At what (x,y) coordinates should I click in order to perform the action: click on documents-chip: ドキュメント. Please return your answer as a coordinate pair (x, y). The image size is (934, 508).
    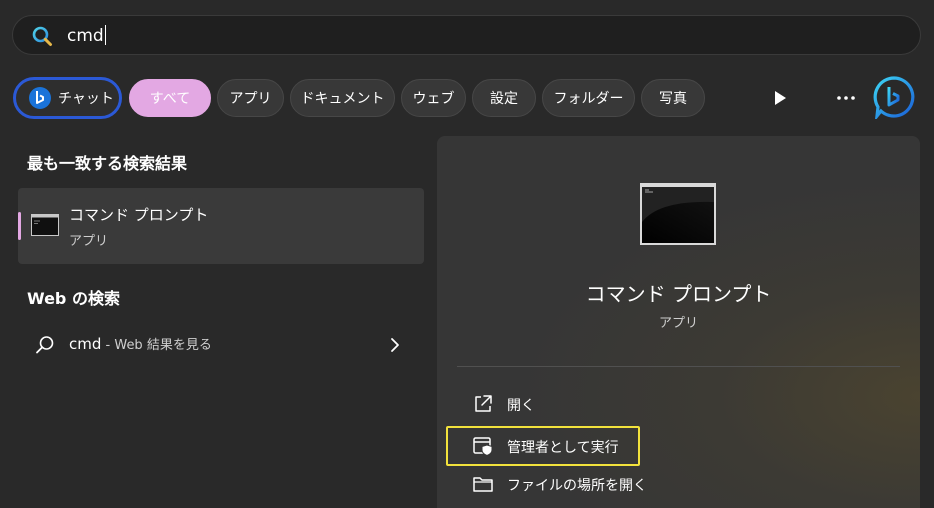
    Looking at the image, I should click on (342, 98).